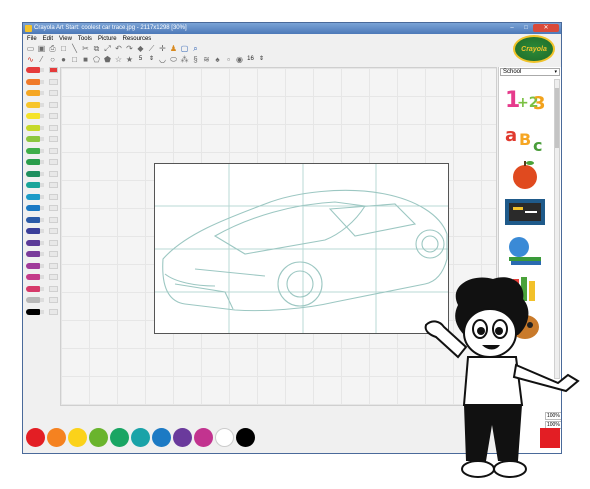 The width and height of the screenshot is (590, 489). What do you see at coordinates (525, 250) in the screenshot?
I see `thumbnail-books` at bounding box center [525, 250].